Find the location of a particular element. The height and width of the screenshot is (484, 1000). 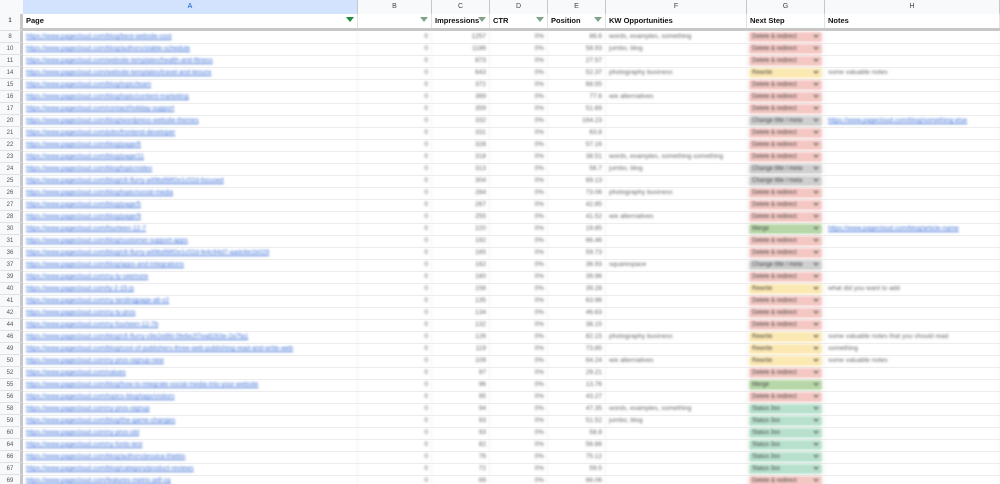

row-number: 16 is located at coordinates (11, 97).